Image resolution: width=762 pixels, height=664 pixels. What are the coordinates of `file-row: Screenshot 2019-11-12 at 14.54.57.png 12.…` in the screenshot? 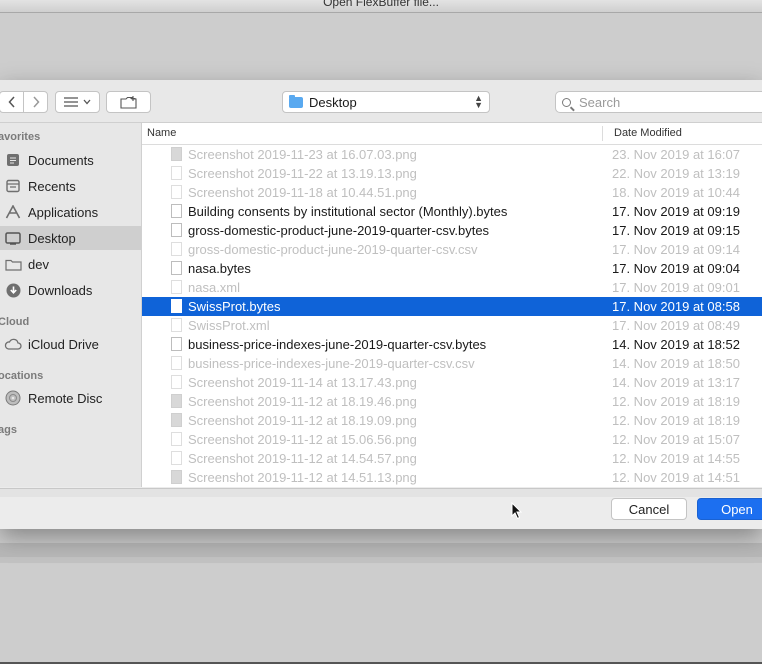 It's located at (452, 458).